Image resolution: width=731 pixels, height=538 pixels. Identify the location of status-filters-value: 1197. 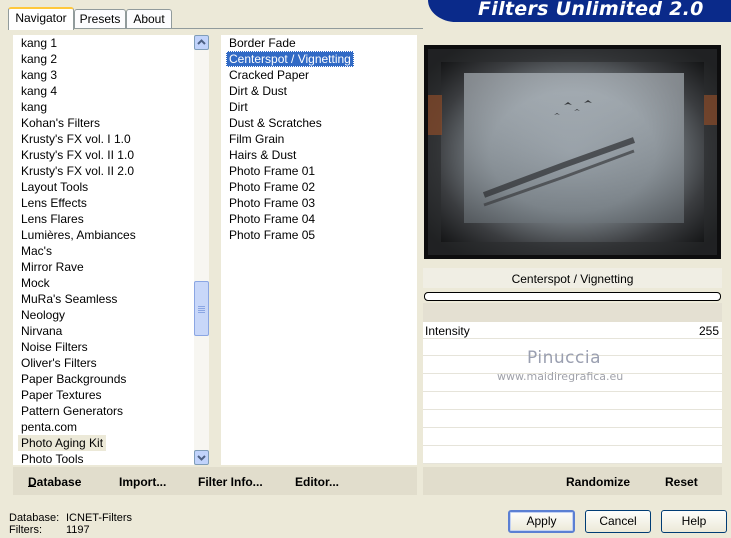
(78, 530).